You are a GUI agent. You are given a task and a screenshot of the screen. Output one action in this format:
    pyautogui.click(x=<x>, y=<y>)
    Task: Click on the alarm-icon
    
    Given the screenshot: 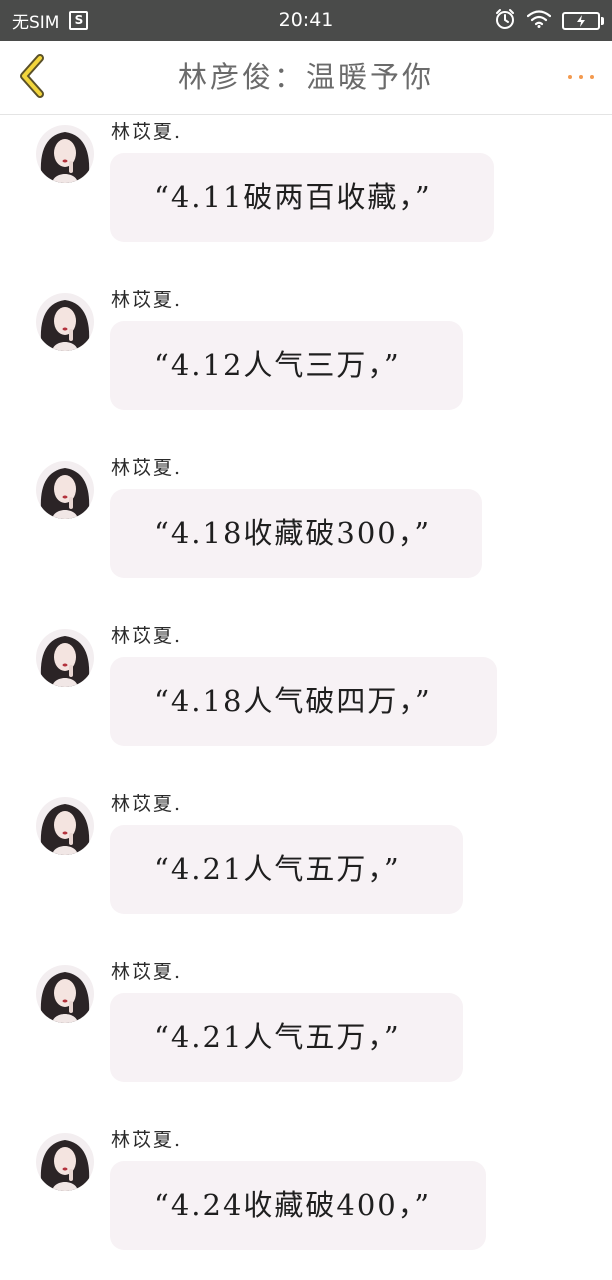 What is the action you would take?
    pyautogui.click(x=505, y=21)
    